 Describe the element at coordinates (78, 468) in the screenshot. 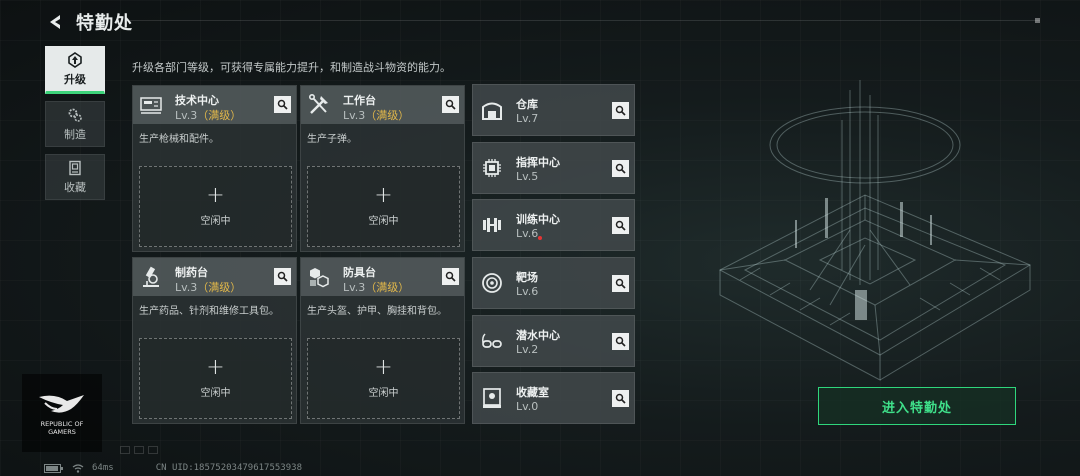

I see `wifi-icon` at that location.